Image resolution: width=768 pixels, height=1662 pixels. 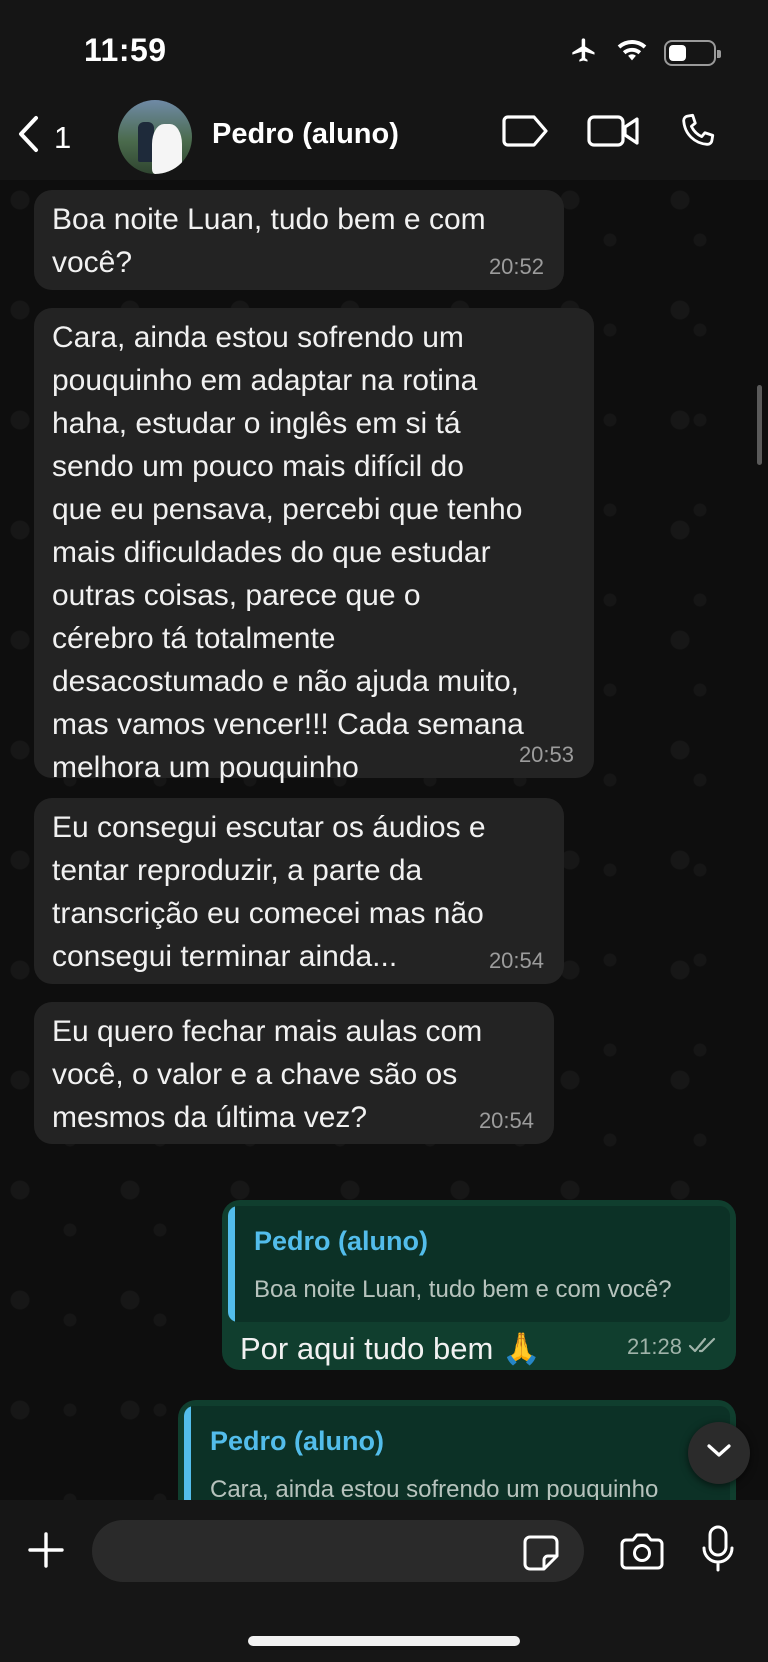 What do you see at coordinates (703, 1347) in the screenshot?
I see `read-receipt-icon` at bounding box center [703, 1347].